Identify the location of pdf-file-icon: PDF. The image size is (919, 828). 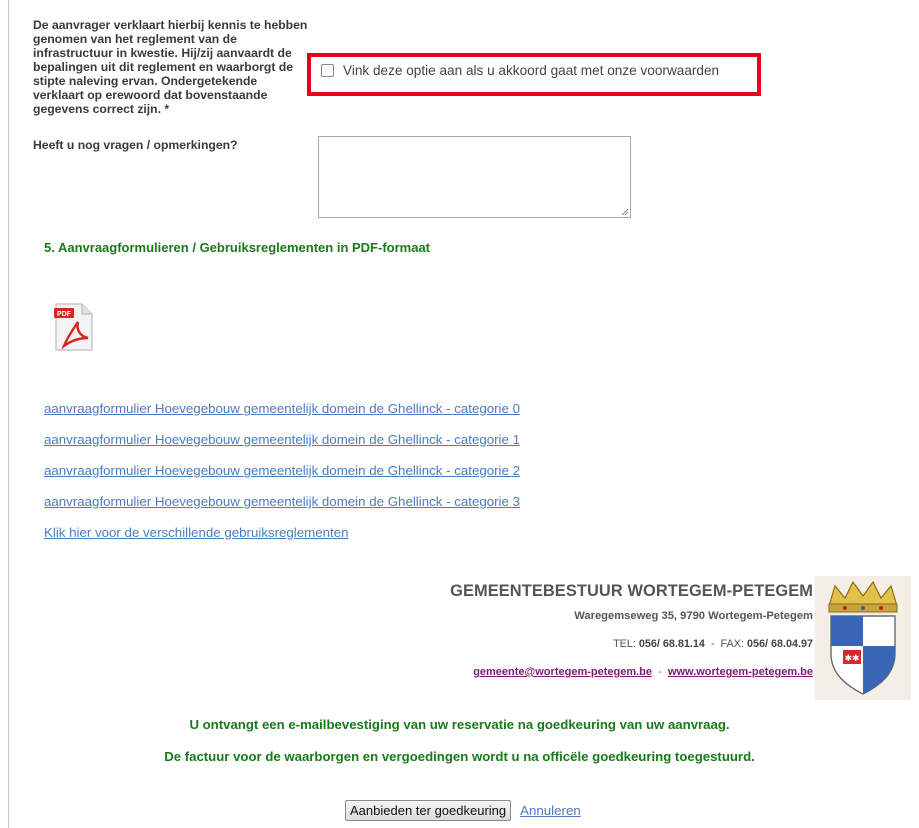
(74, 327).